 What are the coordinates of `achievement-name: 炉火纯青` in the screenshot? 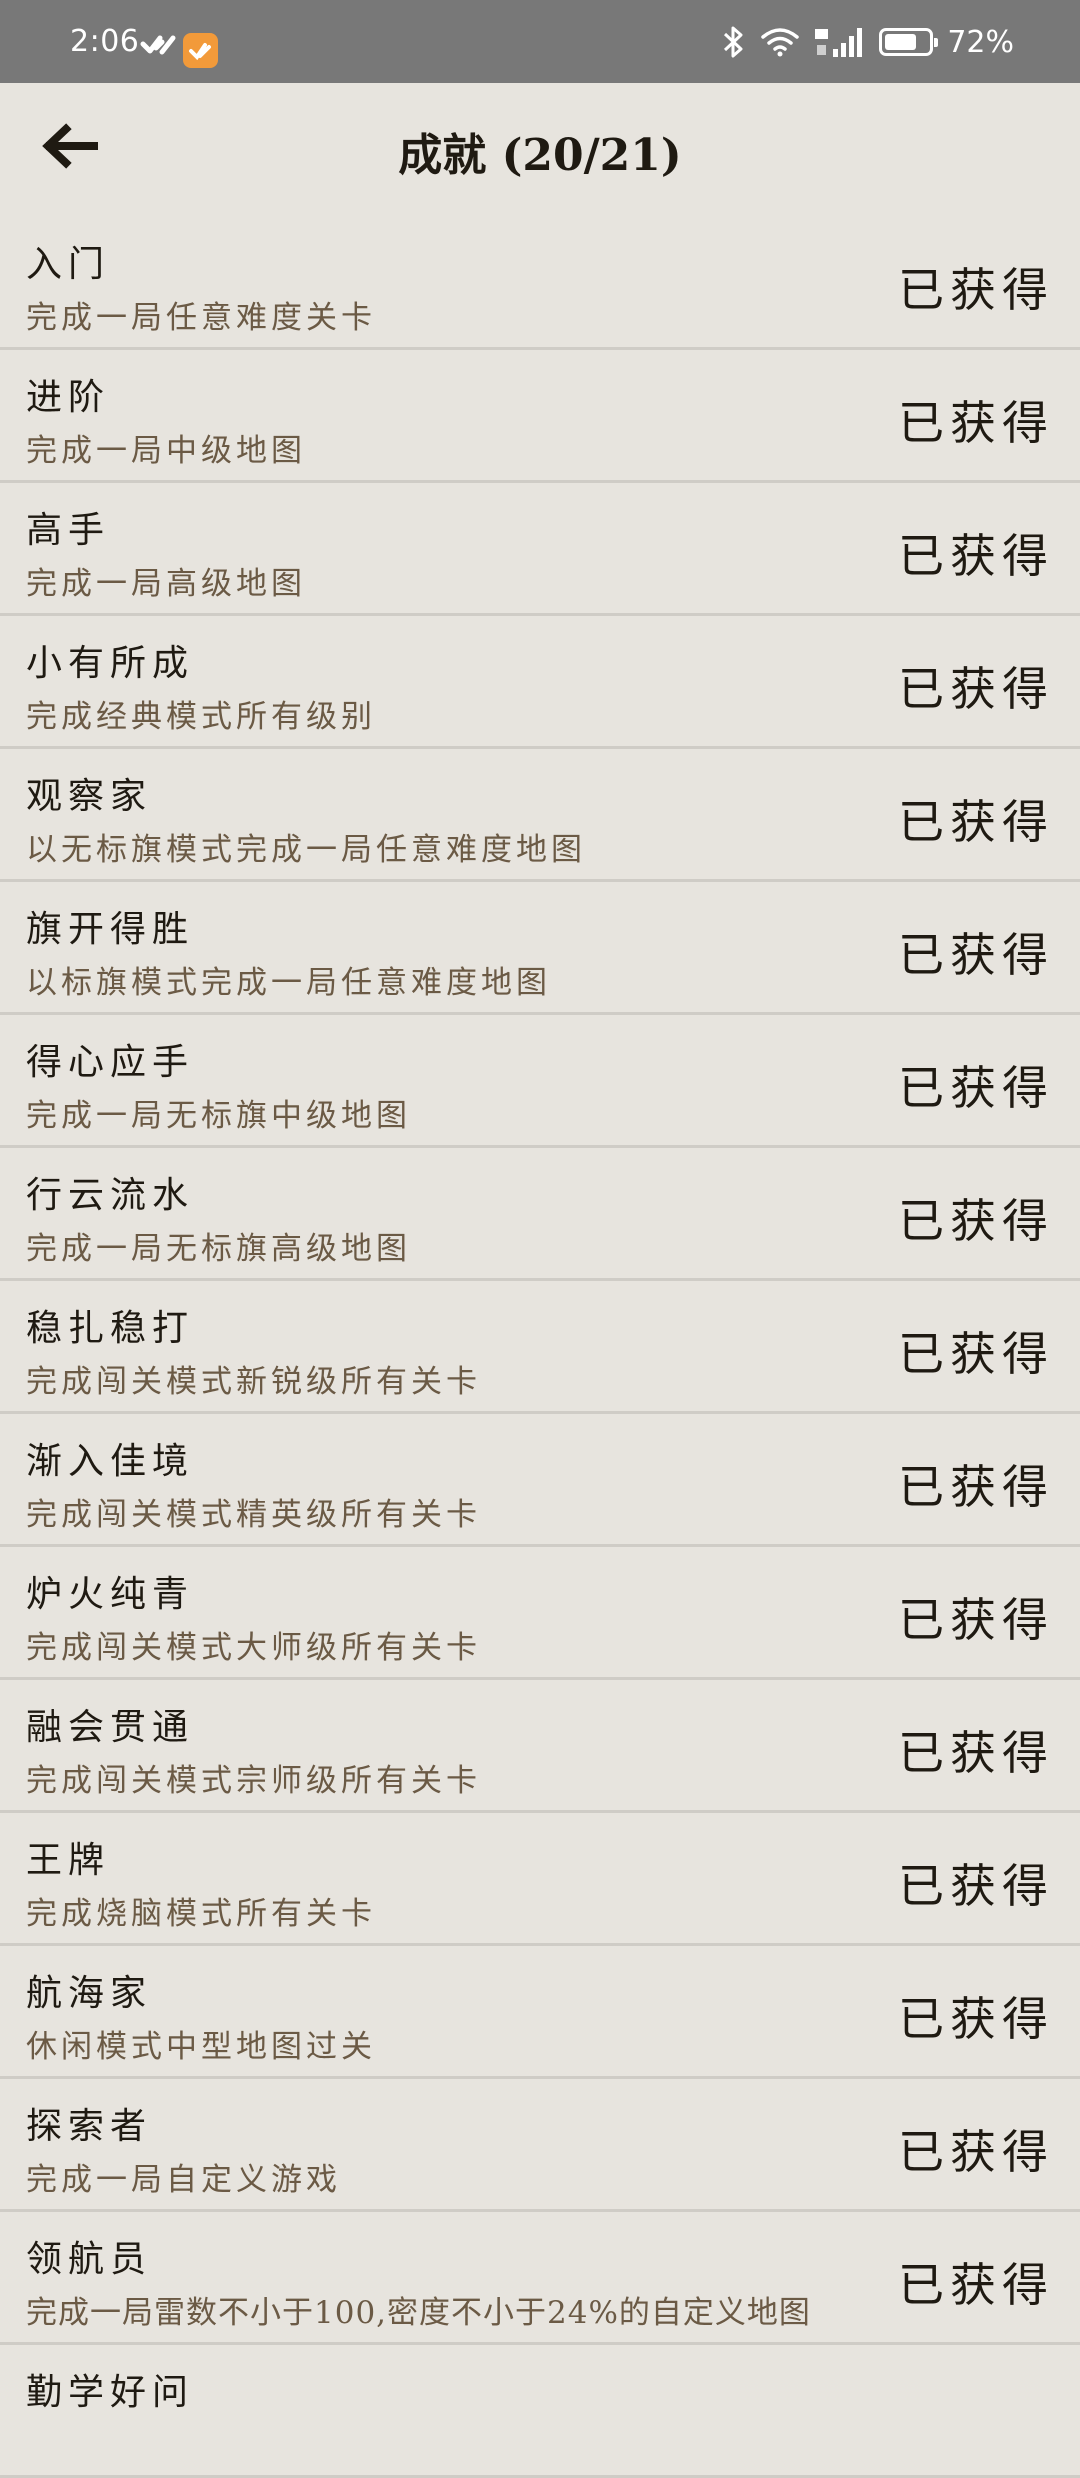 It's located at (110, 1594).